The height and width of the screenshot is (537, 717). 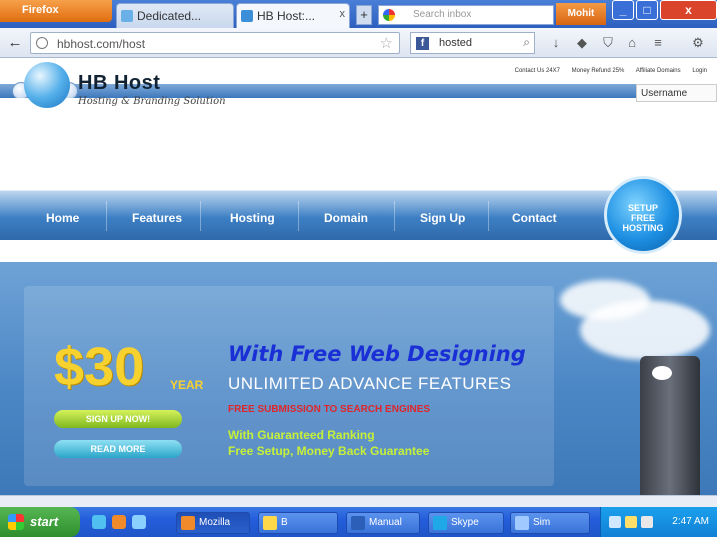 I want to click on start-button: start, so click(x=40, y=522).